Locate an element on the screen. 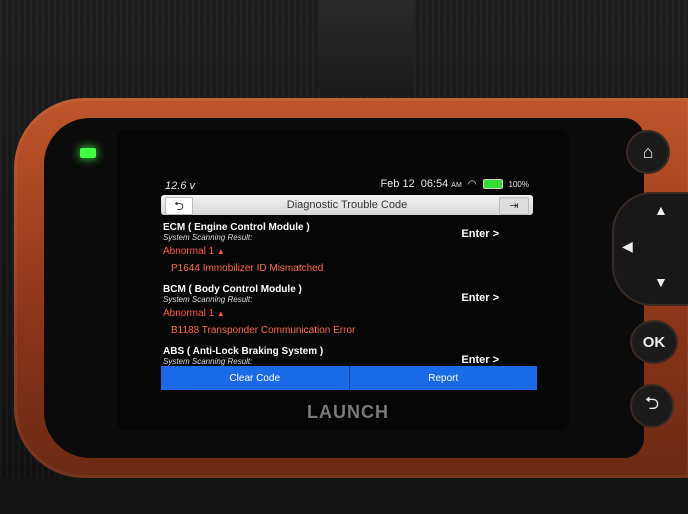 The image size is (688, 514). return-icon: ⮌ is located at coordinates (652, 403).